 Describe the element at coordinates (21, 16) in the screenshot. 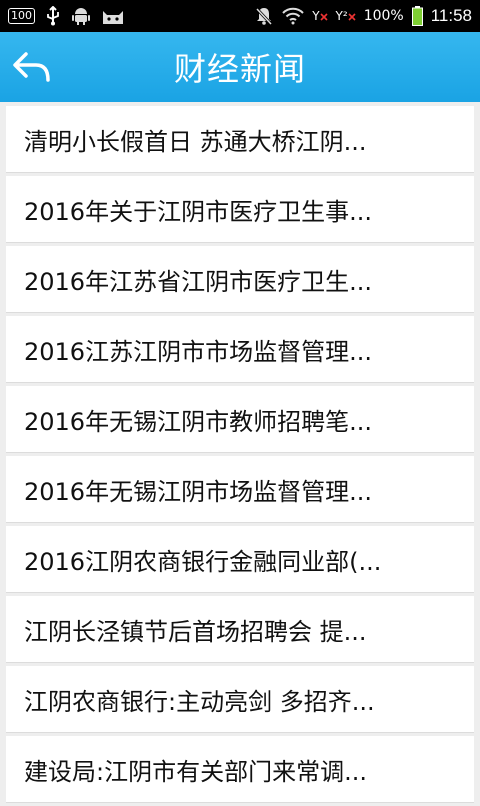

I see `level-badge-icon: 100` at that location.